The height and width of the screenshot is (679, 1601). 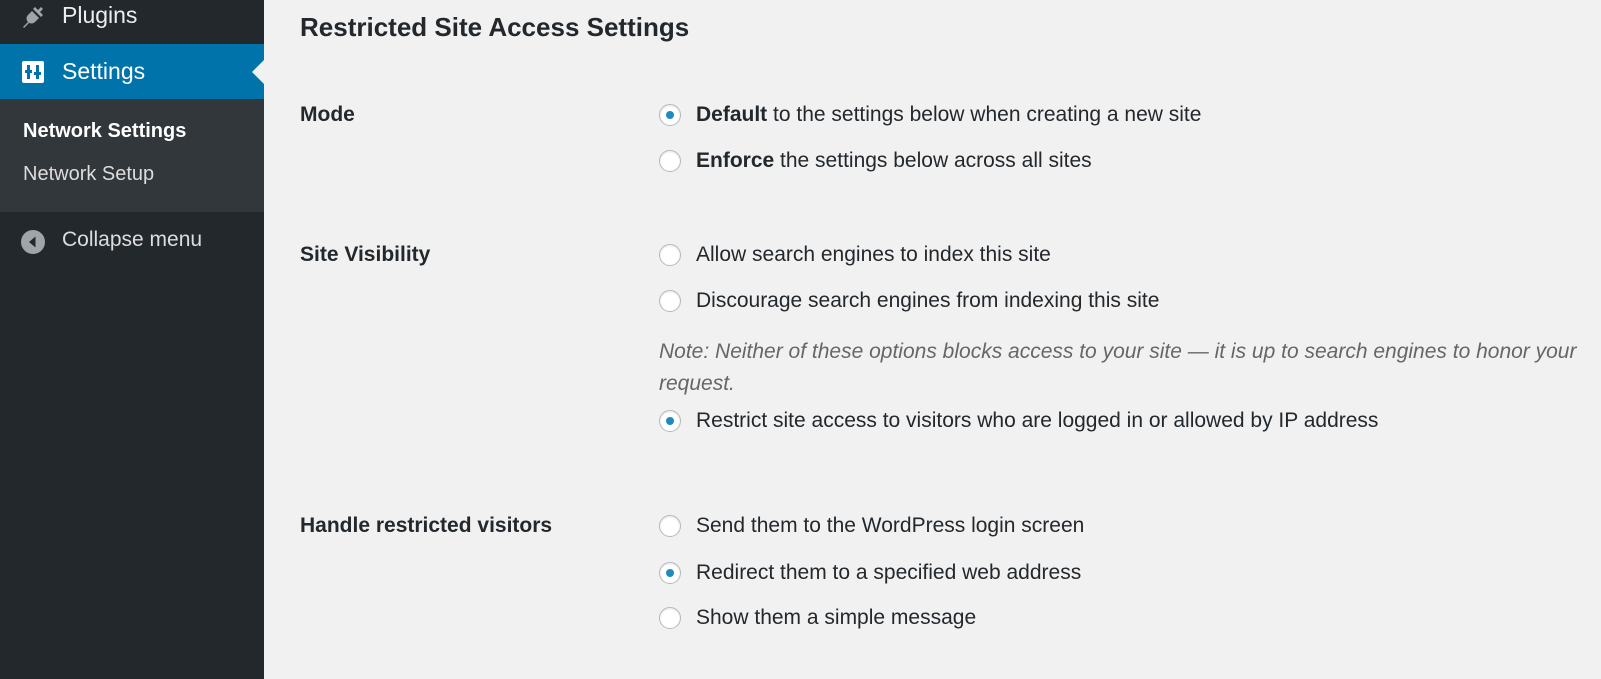 I want to click on option-text: Send them to the WordPress login screen, so click(x=890, y=525).